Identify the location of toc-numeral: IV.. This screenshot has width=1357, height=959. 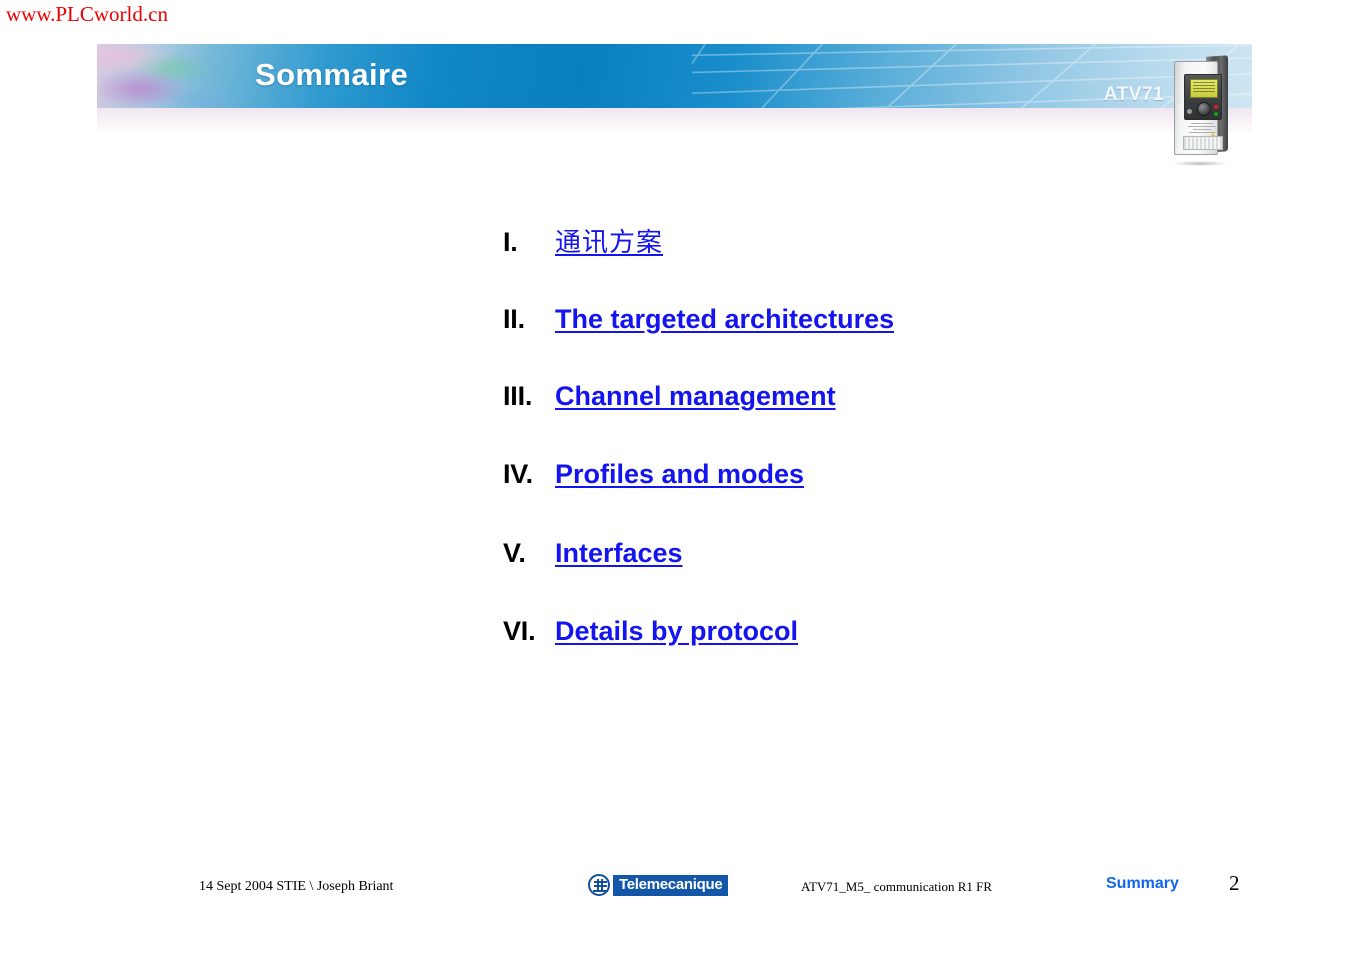
(518, 474).